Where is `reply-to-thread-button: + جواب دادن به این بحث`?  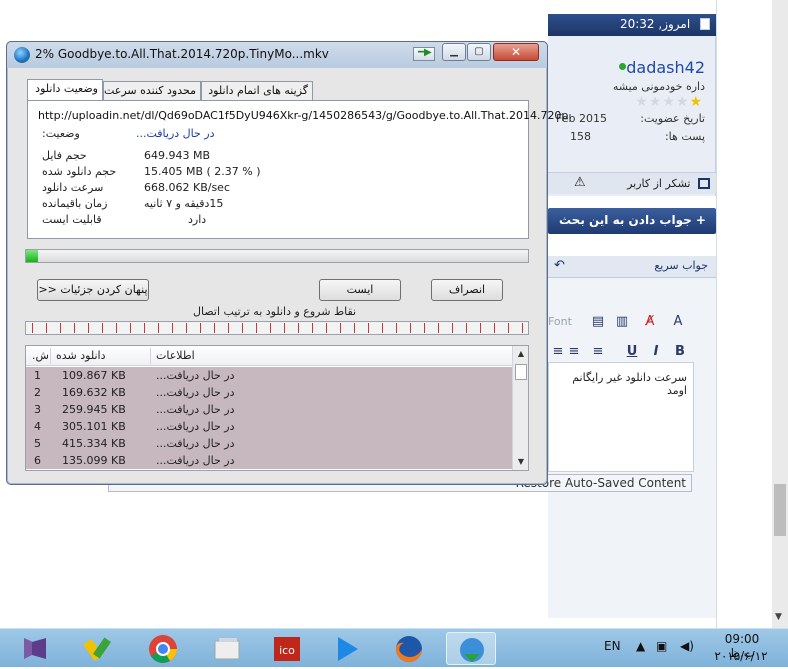 reply-to-thread-button: + جواب دادن به این بحث is located at coordinates (632, 221).